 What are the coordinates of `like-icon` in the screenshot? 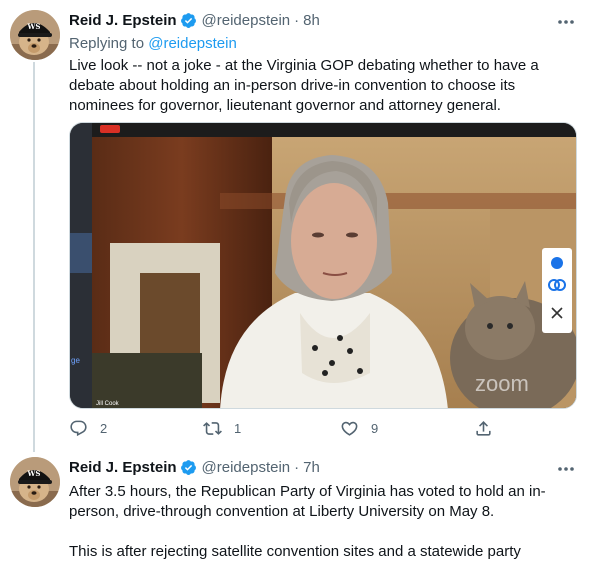 It's located at (349, 428).